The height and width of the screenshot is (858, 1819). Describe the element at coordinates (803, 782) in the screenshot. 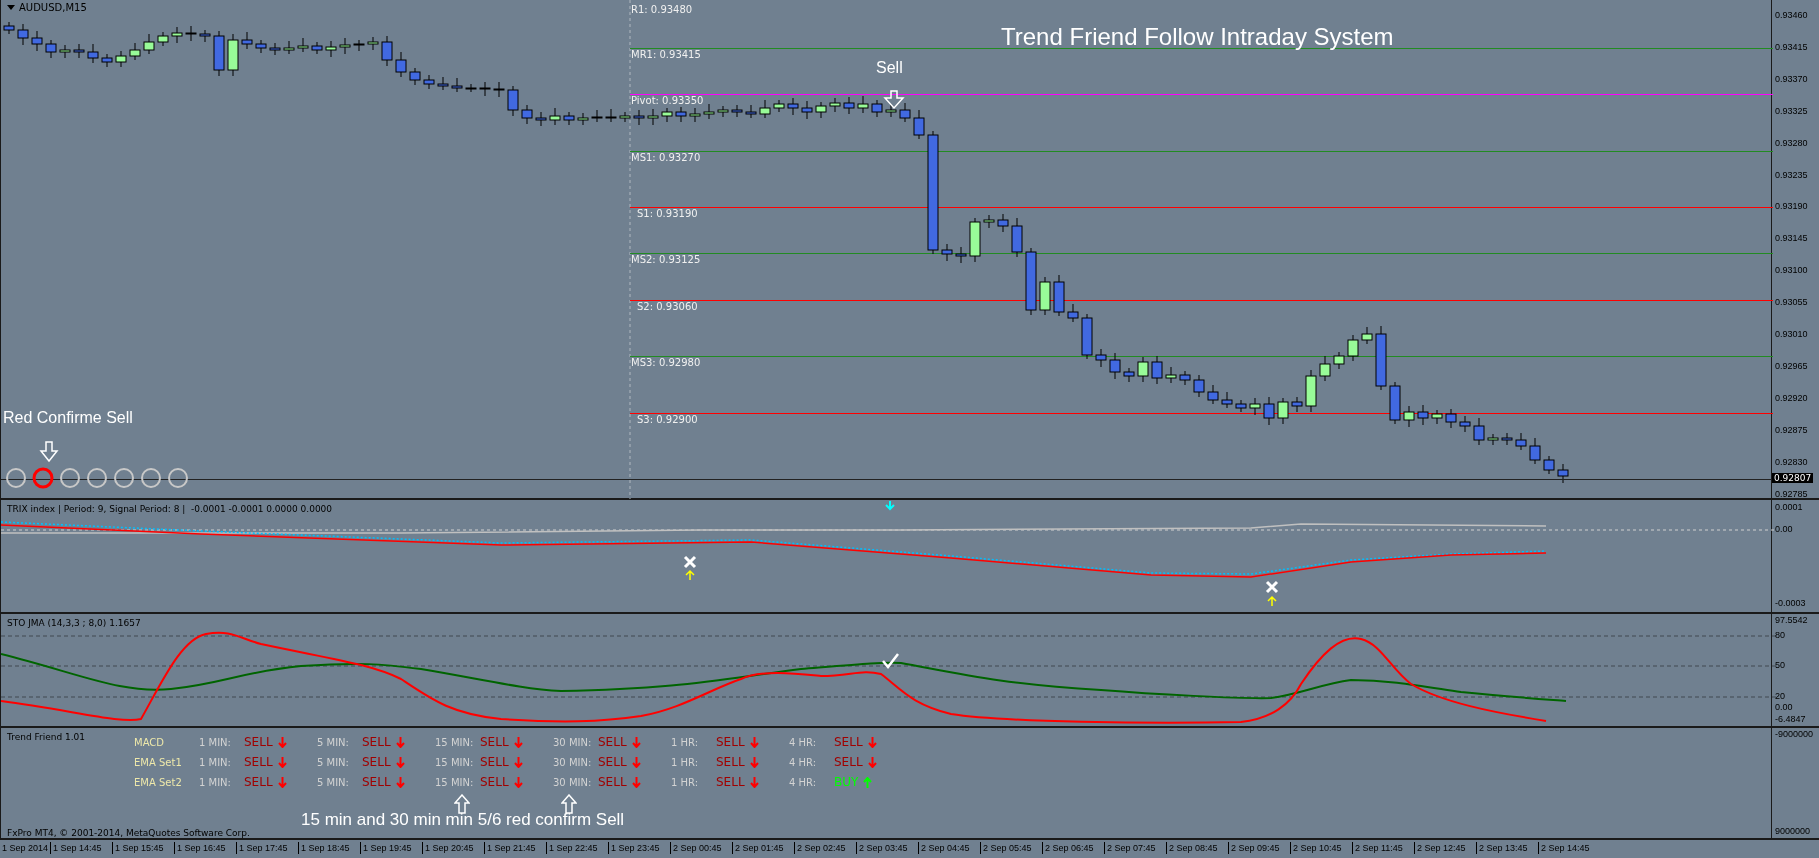

I see `timeframe-label: 4 HR:` at that location.